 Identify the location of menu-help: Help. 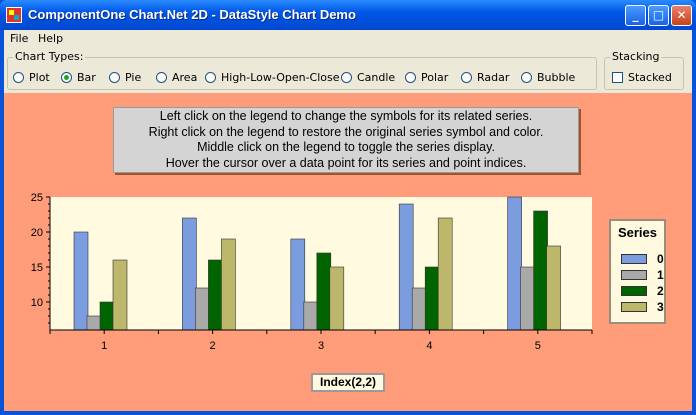
(50, 38).